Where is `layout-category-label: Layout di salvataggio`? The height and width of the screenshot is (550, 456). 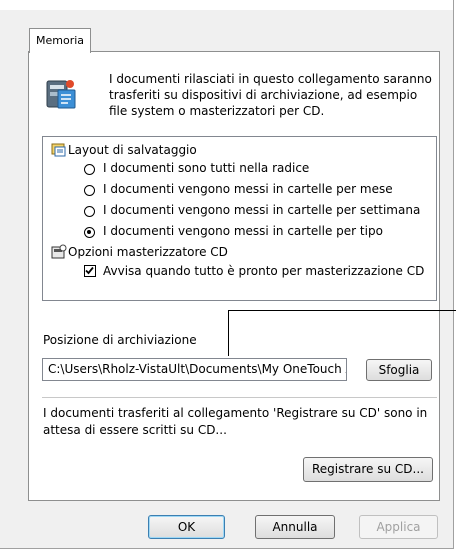 layout-category-label: Layout di salvataggio is located at coordinates (132, 150).